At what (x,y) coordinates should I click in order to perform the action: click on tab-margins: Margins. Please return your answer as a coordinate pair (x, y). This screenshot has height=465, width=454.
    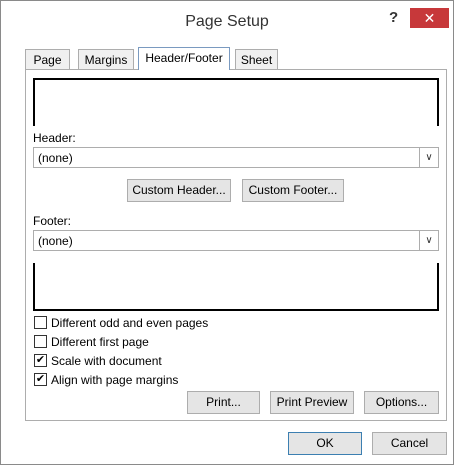
    Looking at the image, I should click on (106, 59).